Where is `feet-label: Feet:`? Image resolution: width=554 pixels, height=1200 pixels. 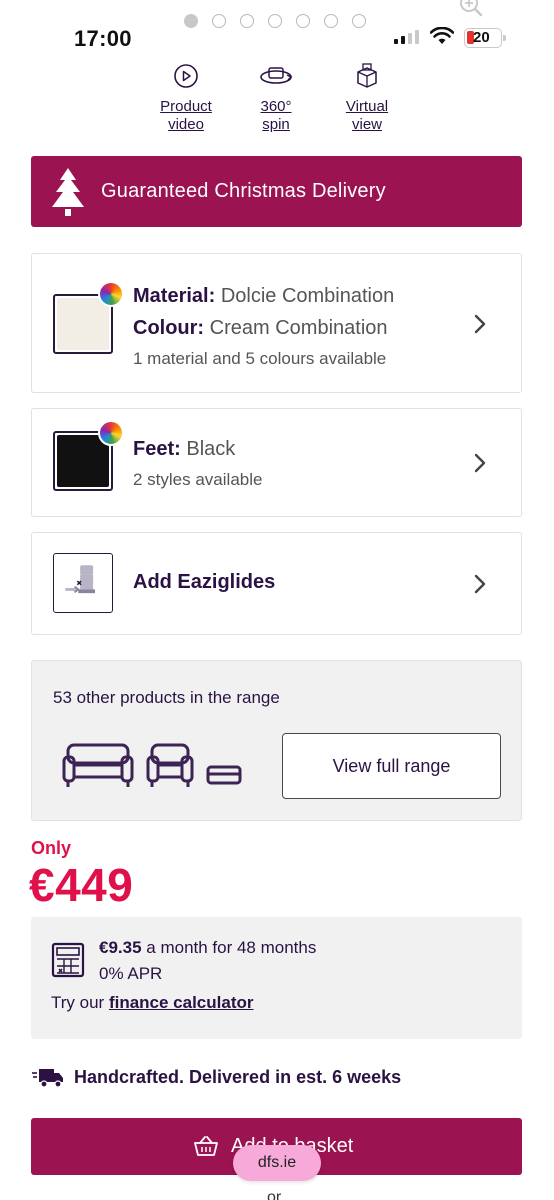
feet-label: Feet: is located at coordinates (157, 449).